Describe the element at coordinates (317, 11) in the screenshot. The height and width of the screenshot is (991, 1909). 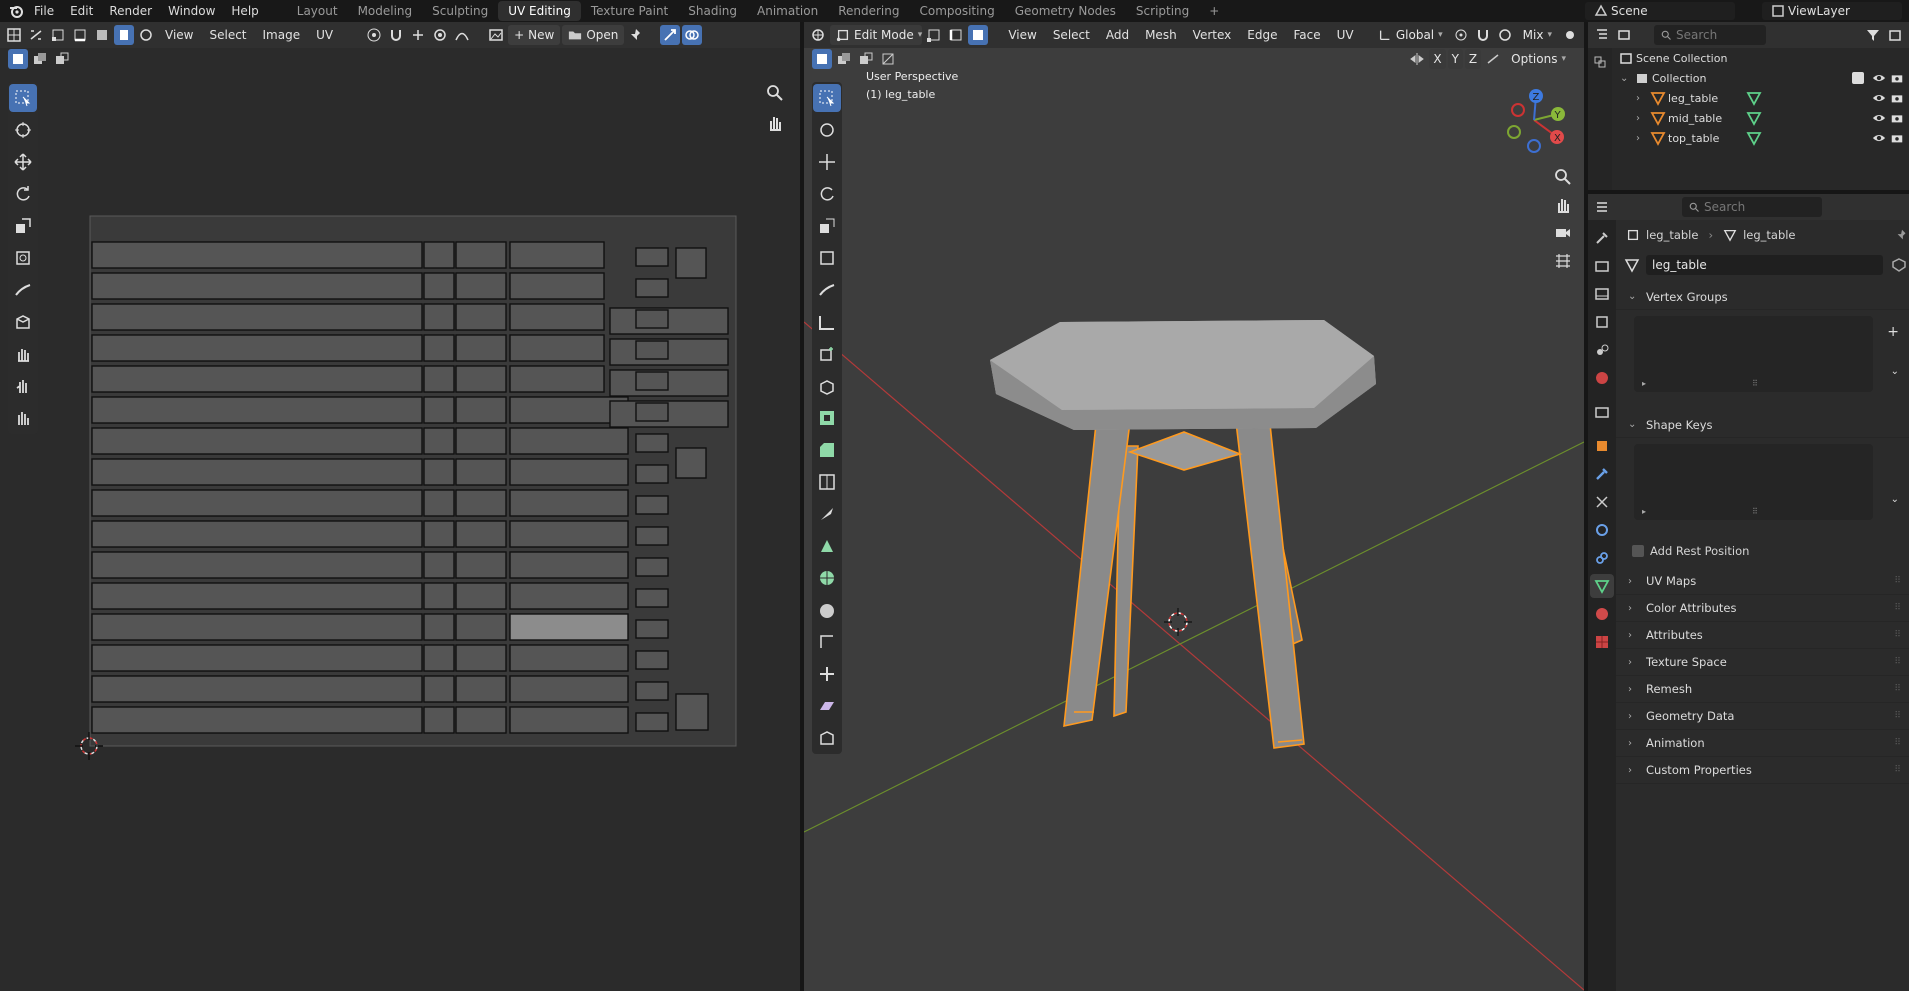
I see `tab-layout: Layout` at that location.